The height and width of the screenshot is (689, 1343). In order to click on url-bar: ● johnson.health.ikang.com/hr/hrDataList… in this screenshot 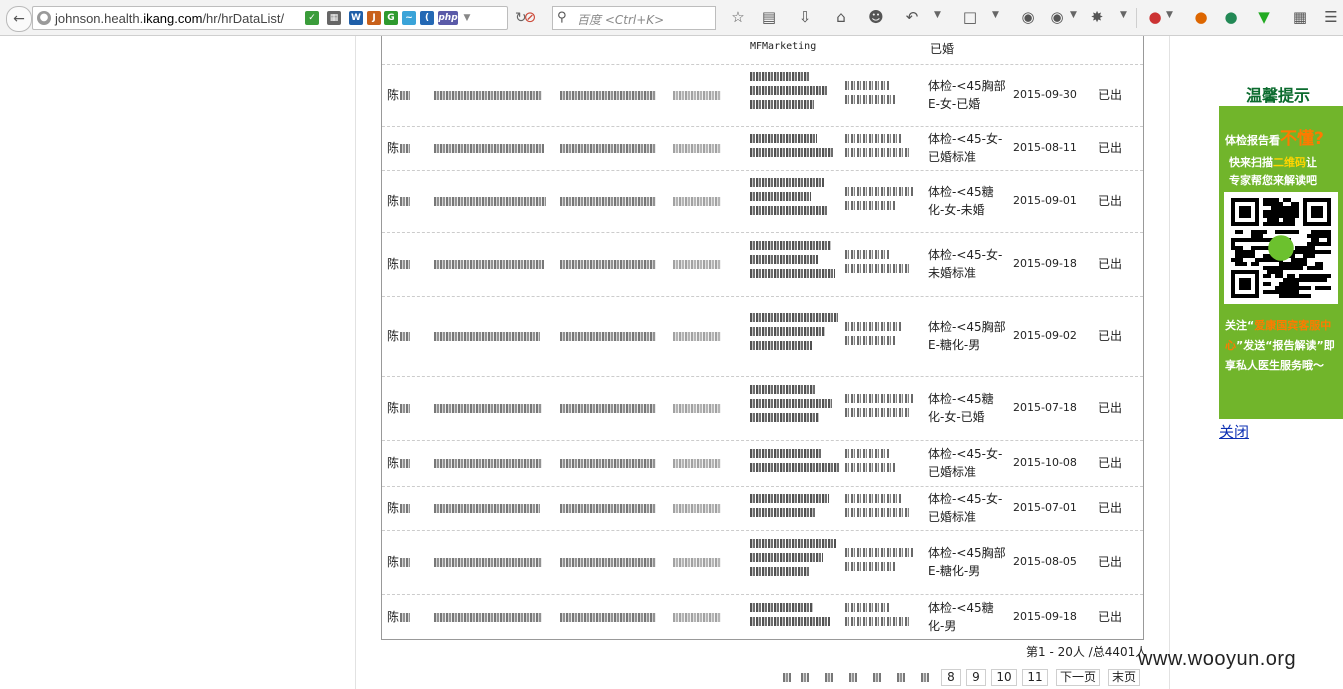, I will do `click(279, 18)`.